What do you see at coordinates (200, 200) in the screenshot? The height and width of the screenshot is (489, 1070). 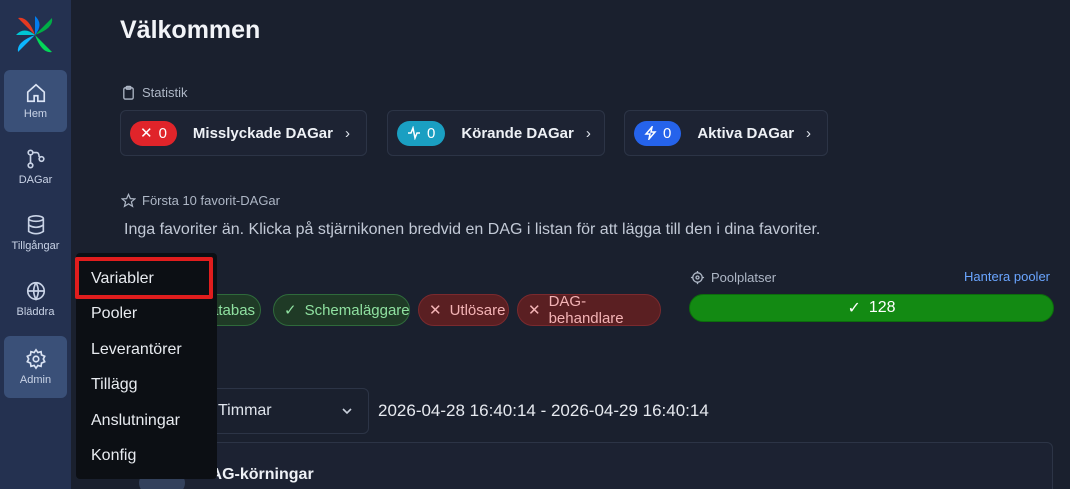 I see `favorites-section-label: Första 10 favorit-DAGar` at bounding box center [200, 200].